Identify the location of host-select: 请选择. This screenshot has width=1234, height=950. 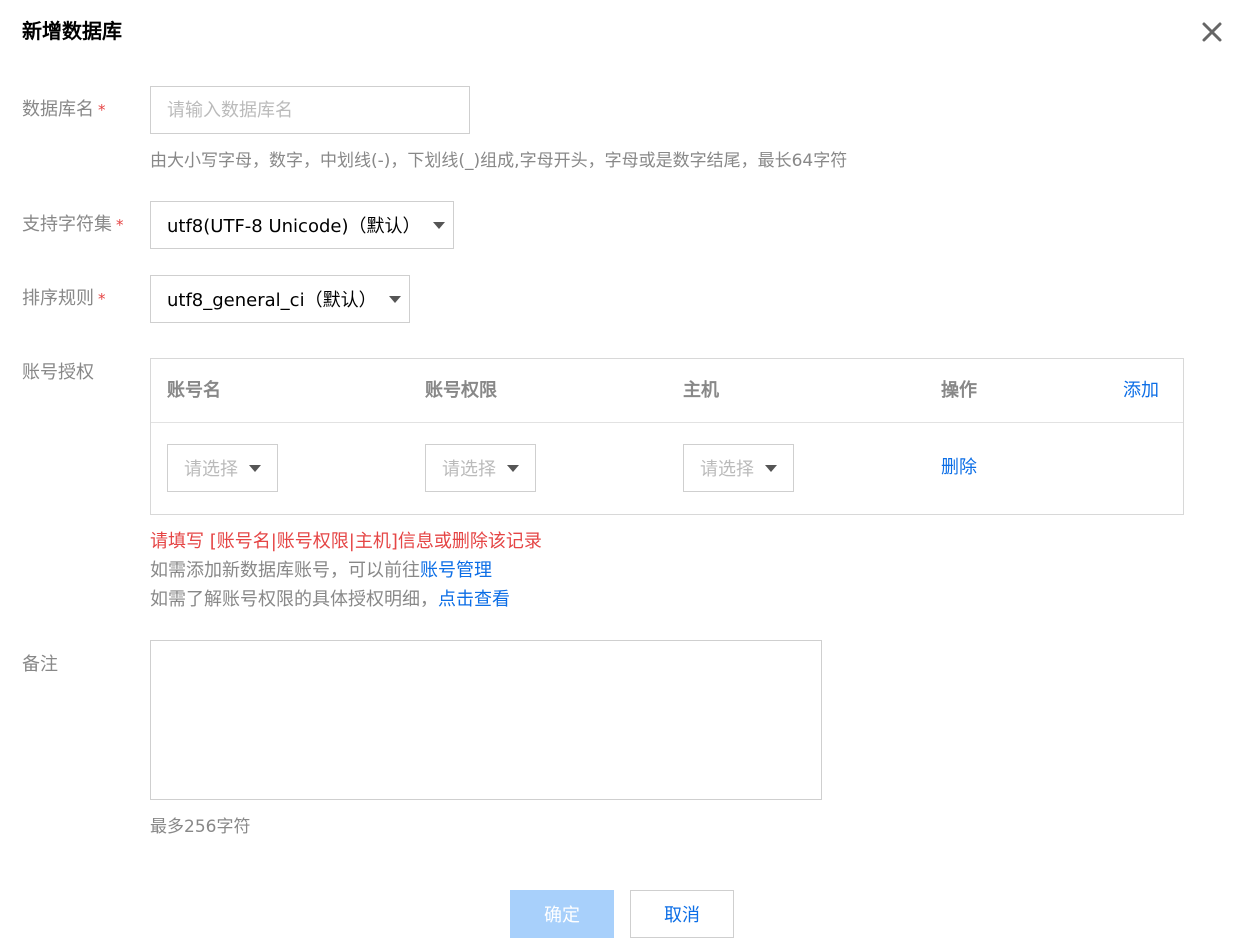
(738, 468).